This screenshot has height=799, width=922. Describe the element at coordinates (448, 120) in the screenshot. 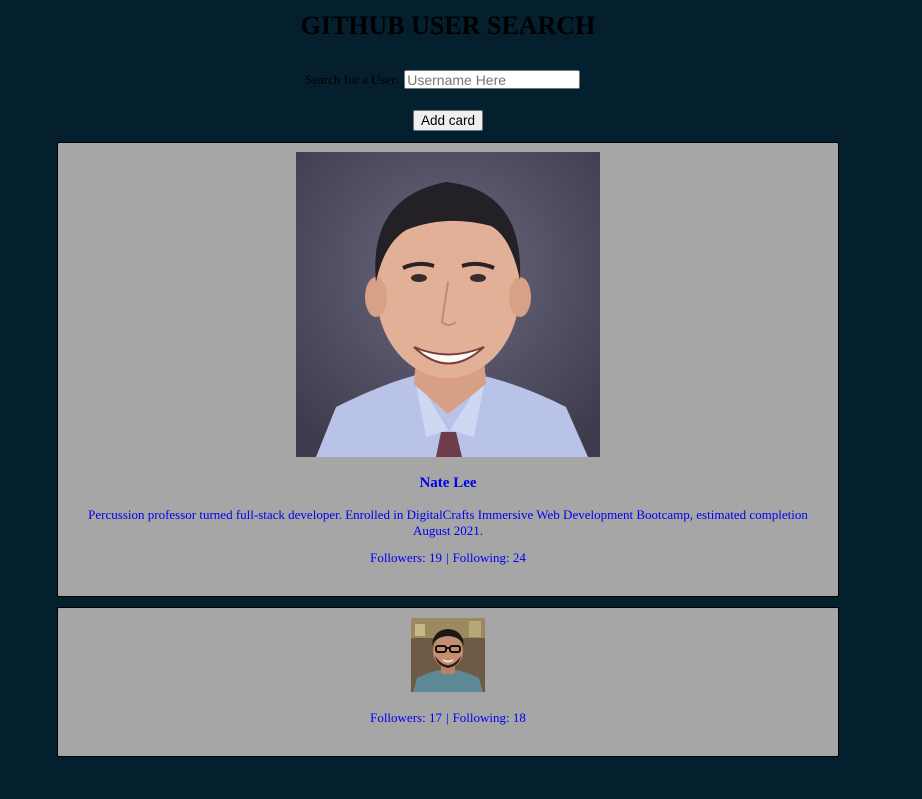

I see `add-card-button: Add card` at that location.